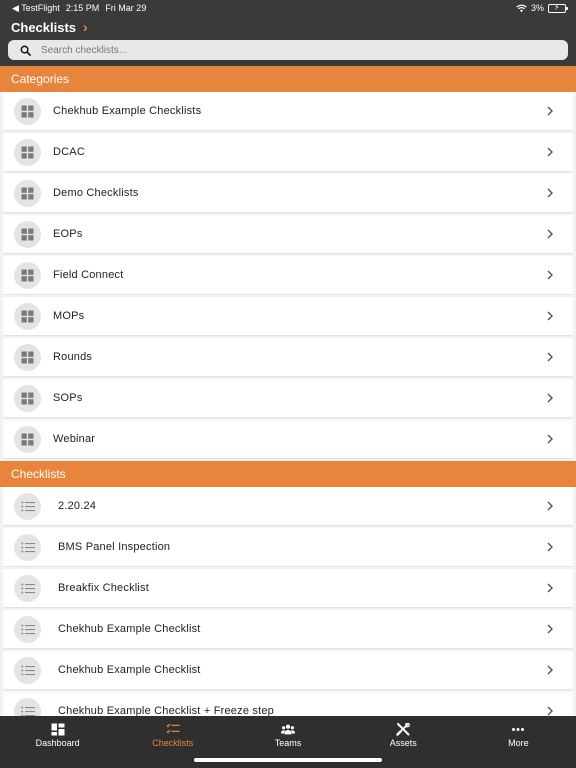  What do you see at coordinates (288, 111) in the screenshot?
I see `category-row: Chekhub Example Checklists` at bounding box center [288, 111].